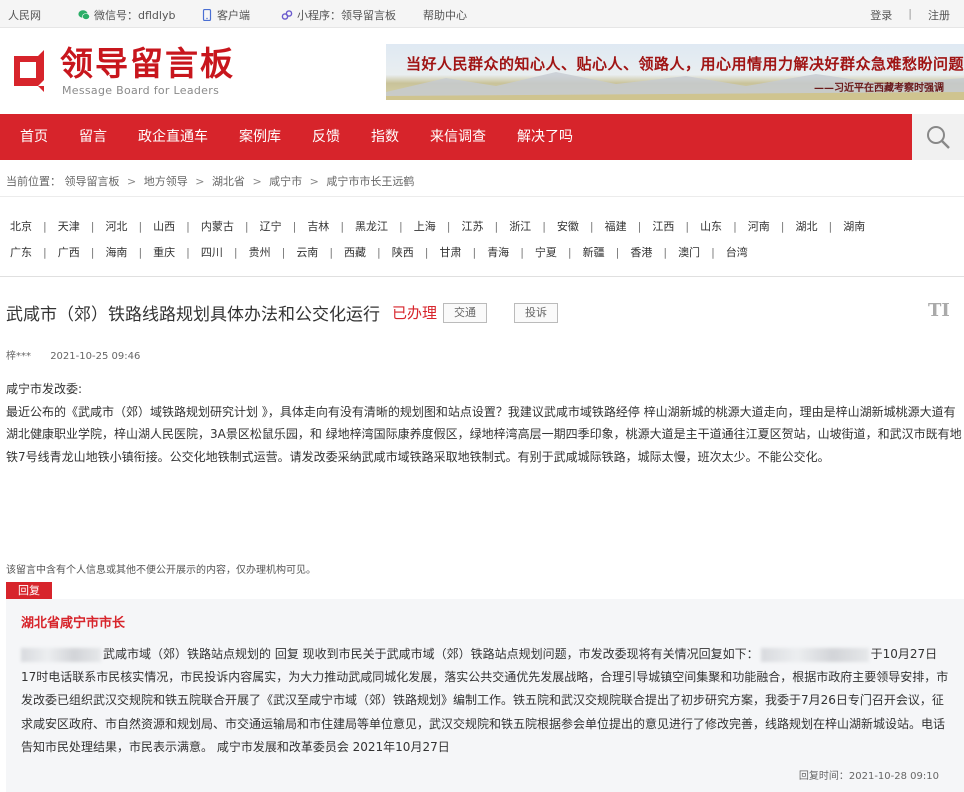 Image resolution: width=964 pixels, height=792 pixels. What do you see at coordinates (520, 226) in the screenshot?
I see `province-link: 浙江` at bounding box center [520, 226].